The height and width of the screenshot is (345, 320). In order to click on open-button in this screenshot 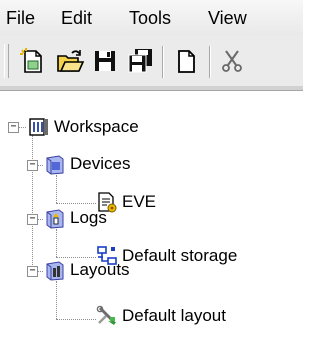, I will do `click(70, 61)`.